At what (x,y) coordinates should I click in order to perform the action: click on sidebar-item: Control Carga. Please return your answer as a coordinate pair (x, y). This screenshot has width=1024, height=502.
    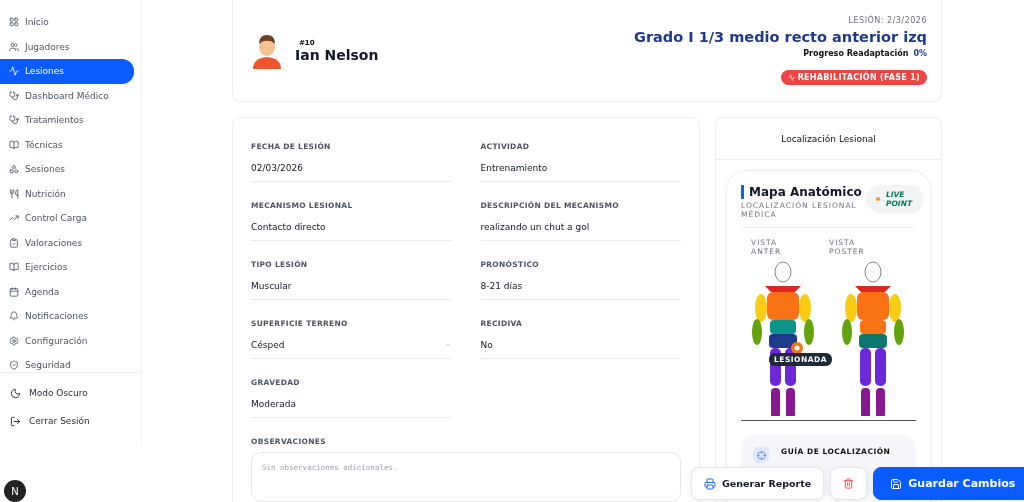
    Looking at the image, I should click on (67, 218).